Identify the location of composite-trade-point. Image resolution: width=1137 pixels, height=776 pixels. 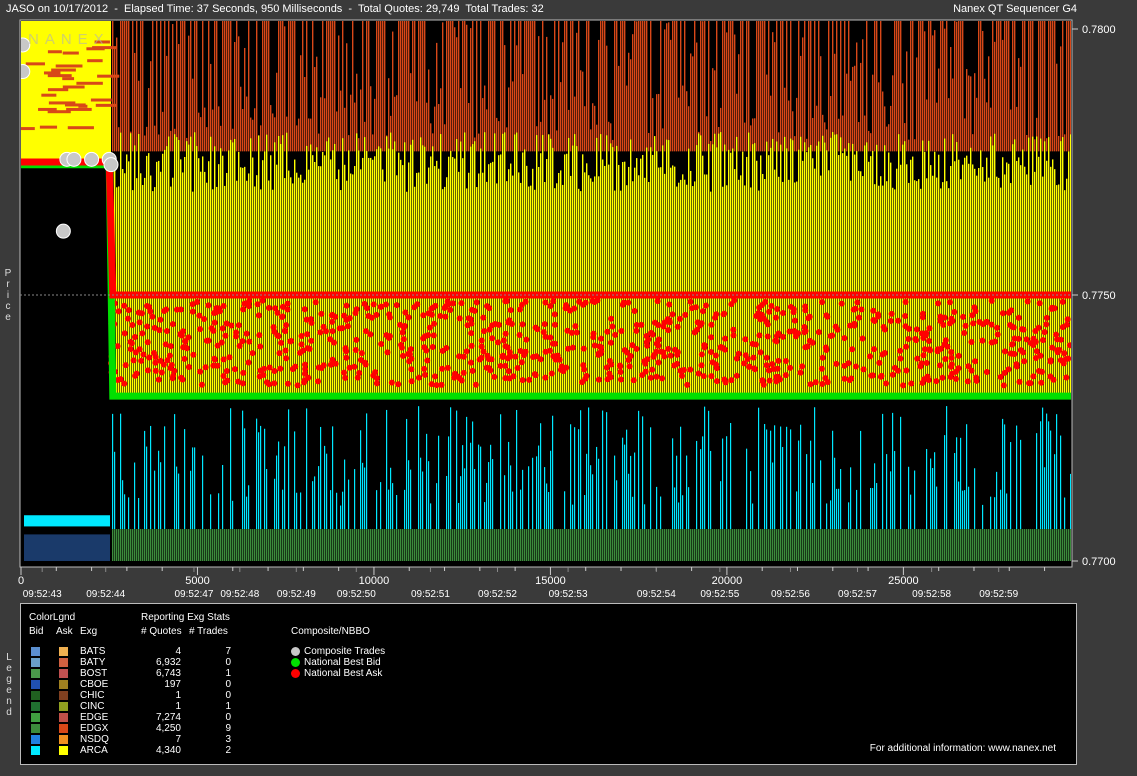
(111, 165).